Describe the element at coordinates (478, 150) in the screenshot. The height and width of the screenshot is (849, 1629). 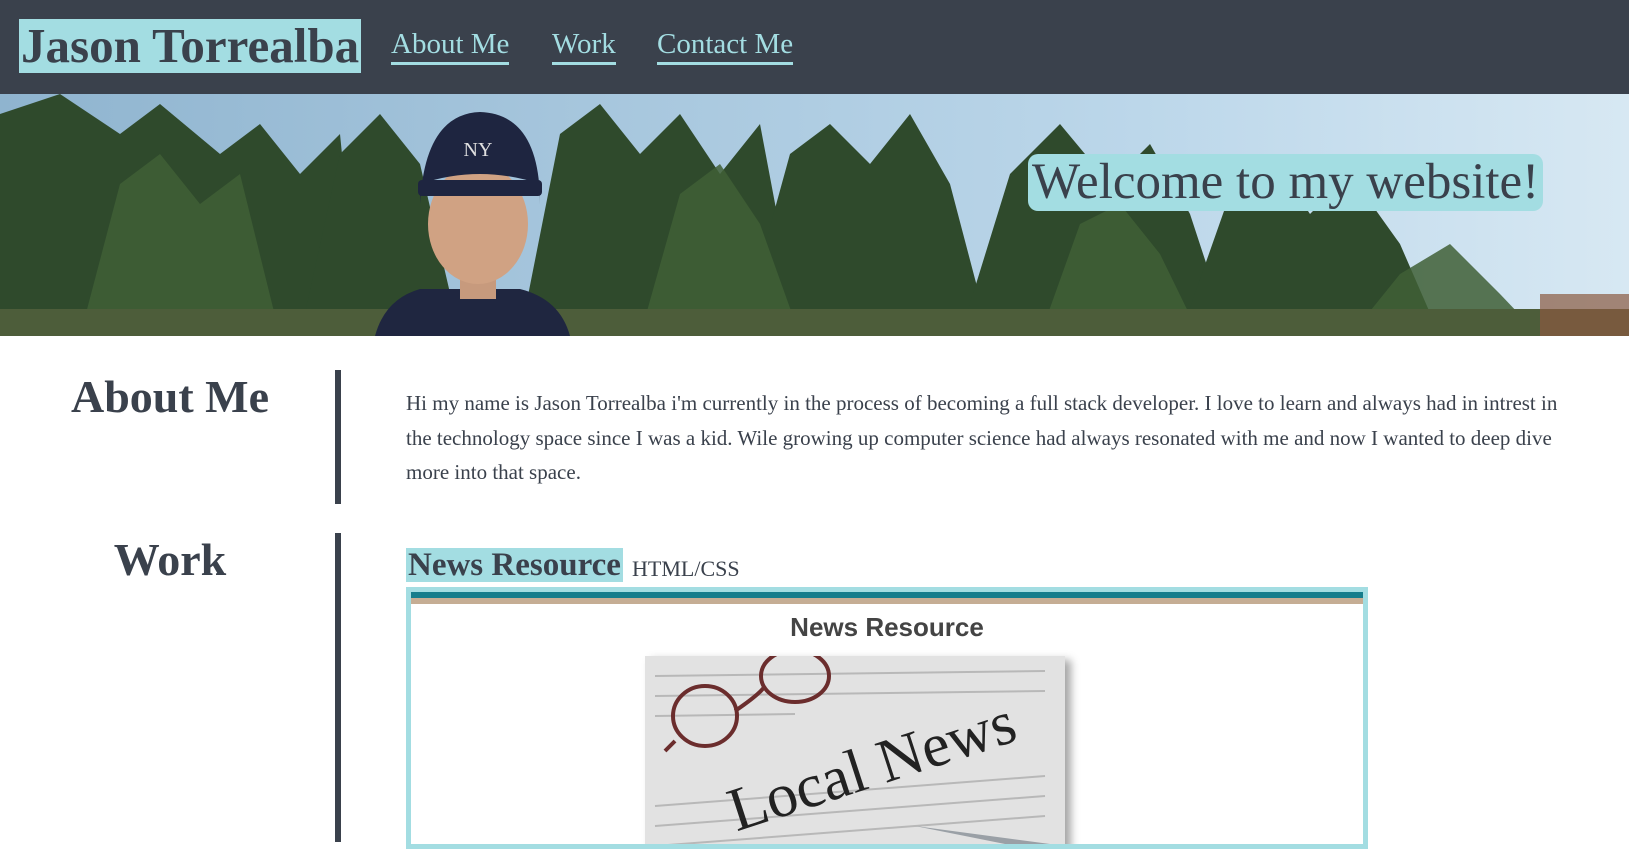
I see `svg-text: NY` at that location.